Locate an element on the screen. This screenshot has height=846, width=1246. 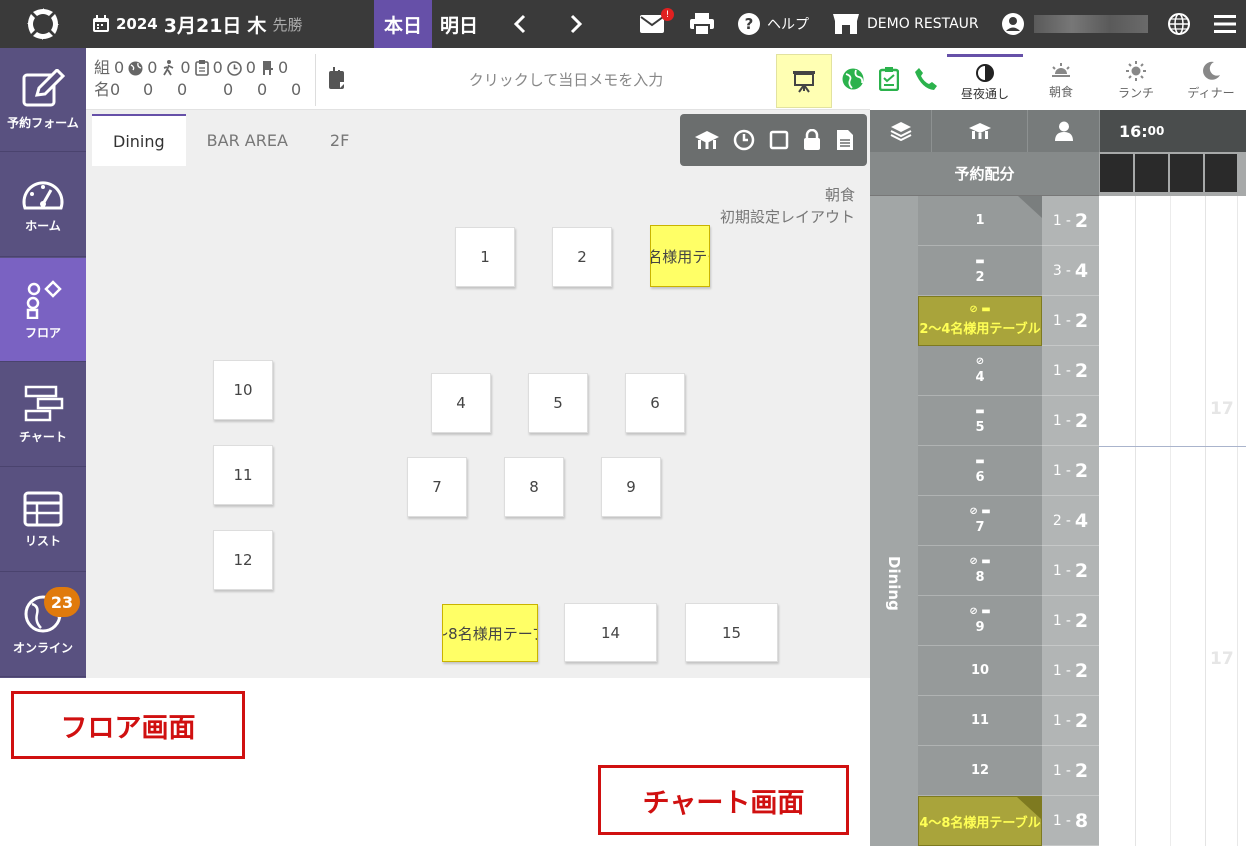
app-logo is located at coordinates (43, 24).